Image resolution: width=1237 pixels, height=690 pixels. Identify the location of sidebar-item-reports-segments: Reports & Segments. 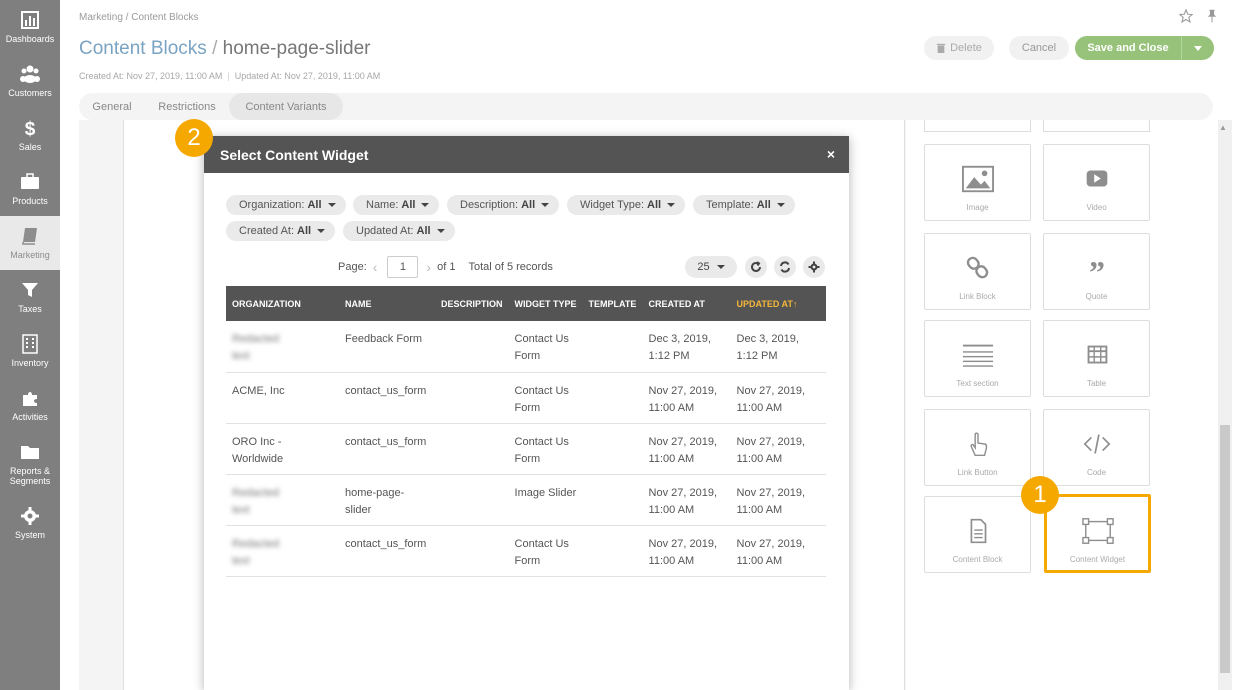
(30, 459).